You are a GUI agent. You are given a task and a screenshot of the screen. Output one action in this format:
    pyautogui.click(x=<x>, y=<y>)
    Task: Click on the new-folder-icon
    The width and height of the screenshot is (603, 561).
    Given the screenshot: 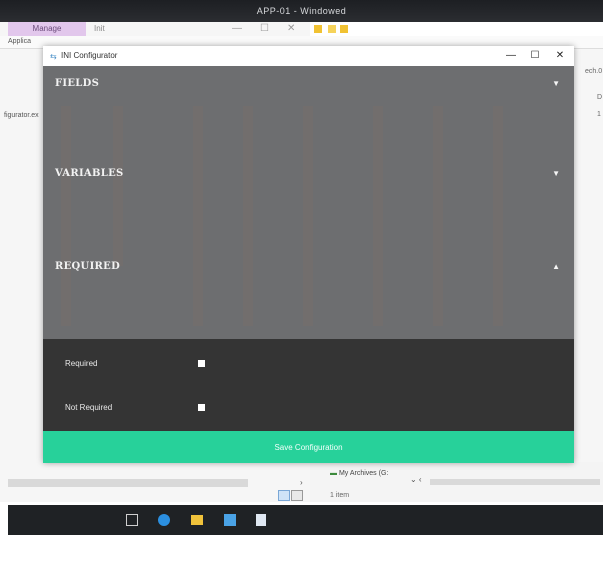 What is the action you would take?
    pyautogui.click(x=344, y=29)
    